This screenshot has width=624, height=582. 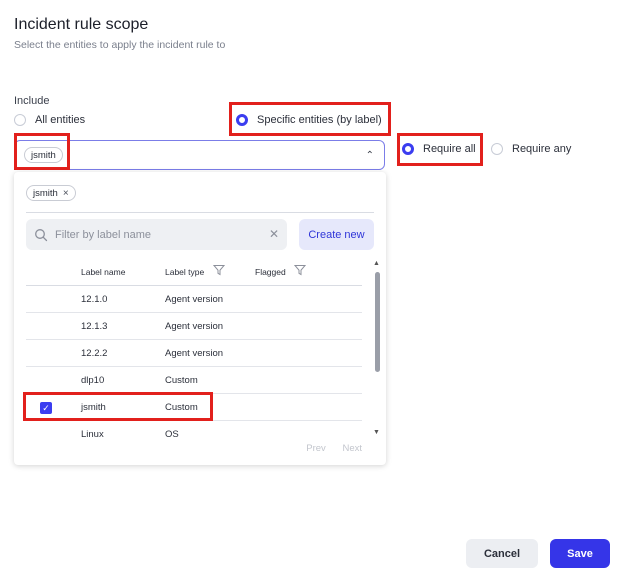 What do you see at coordinates (377, 322) in the screenshot?
I see `scroll-thumb` at bounding box center [377, 322].